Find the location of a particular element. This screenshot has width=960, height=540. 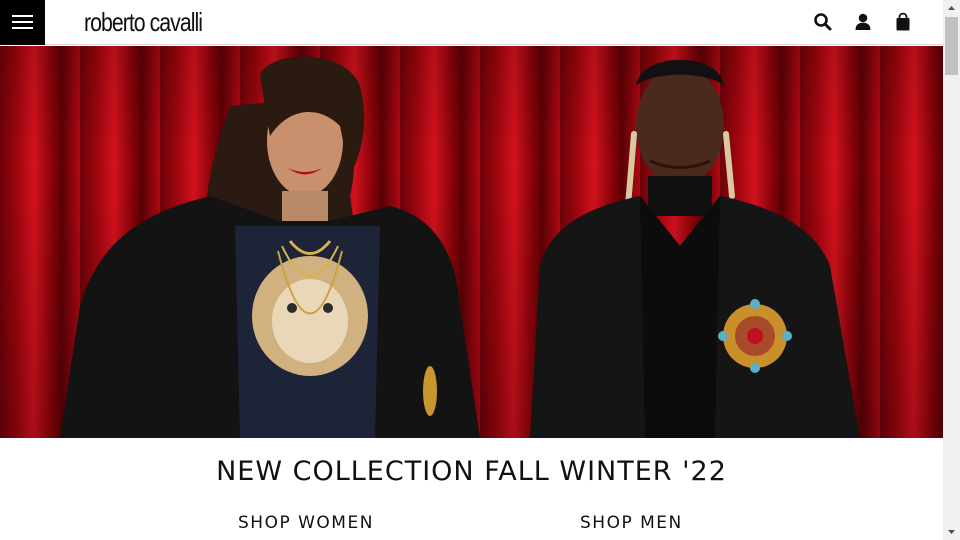

user-icon is located at coordinates (863, 22).